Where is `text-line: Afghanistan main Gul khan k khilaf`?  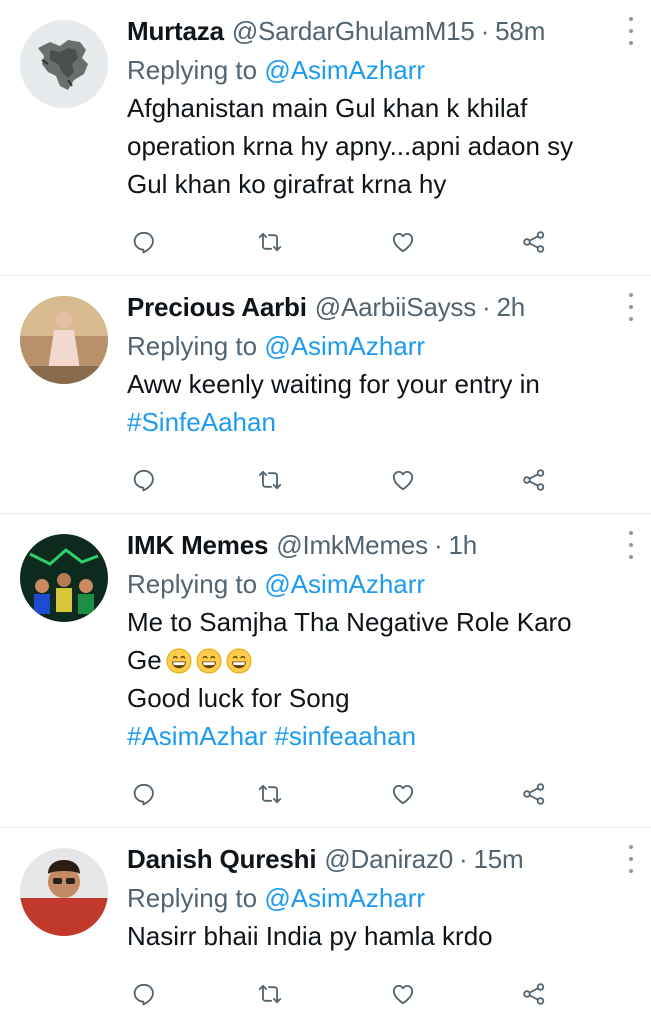 text-line: Afghanistan main Gul khan k khilaf is located at coordinates (327, 108).